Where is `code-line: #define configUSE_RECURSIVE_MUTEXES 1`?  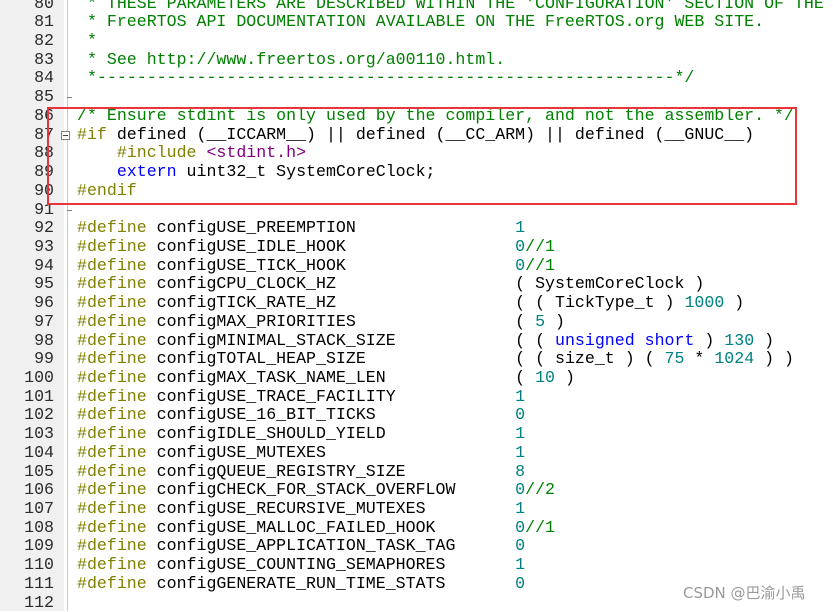
code-line: #define configUSE_RECURSIVE_MUTEXES 1 is located at coordinates (301, 509).